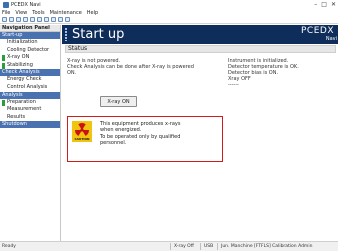 The height and width of the screenshot is (251, 338). Describe the element at coordinates (30, 88) in the screenshot. I see `nav-item-control-analysis: Control Analysis` at that location.